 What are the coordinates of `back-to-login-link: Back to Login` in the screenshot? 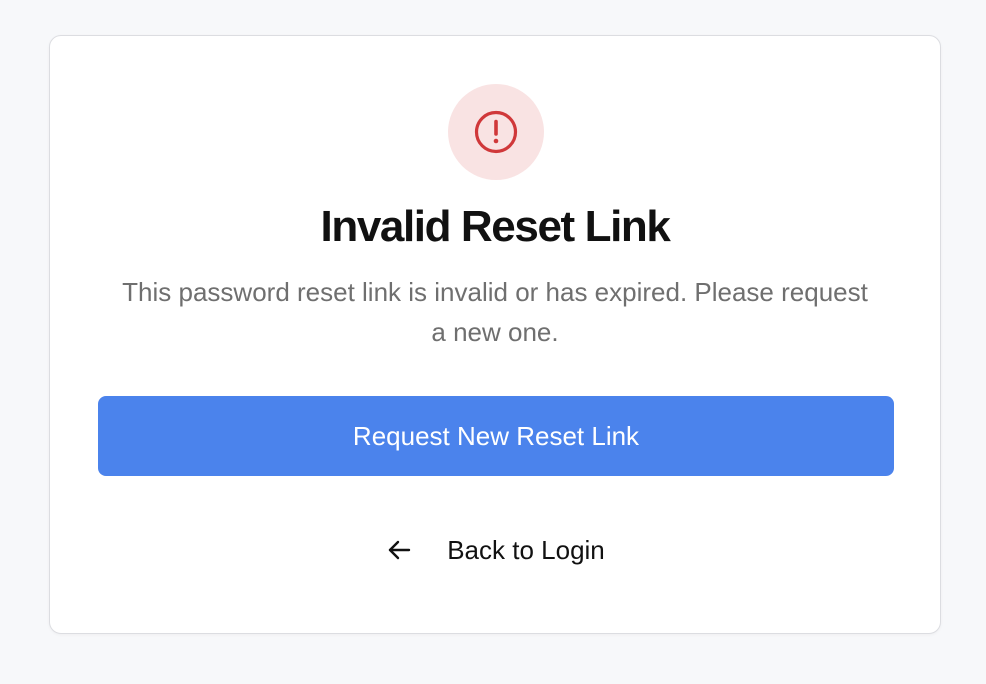 It's located at (495, 550).